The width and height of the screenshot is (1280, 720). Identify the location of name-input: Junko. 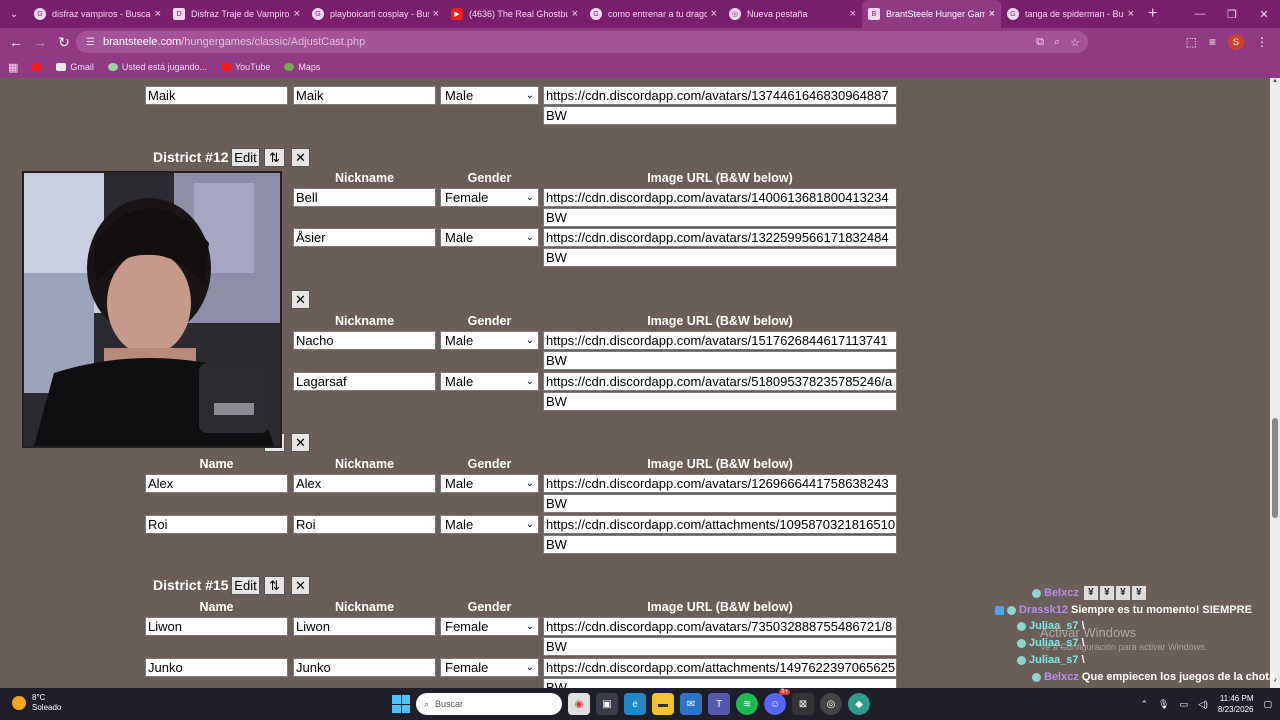
(216, 667).